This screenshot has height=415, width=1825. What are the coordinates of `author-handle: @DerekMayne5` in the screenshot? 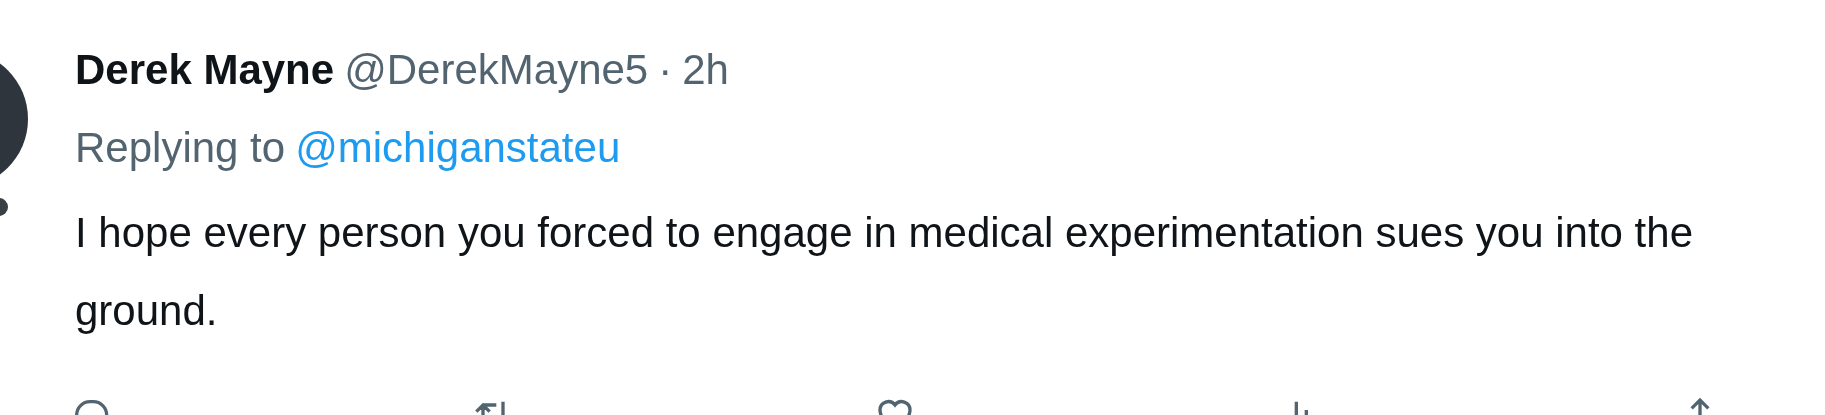 It's located at (496, 69).